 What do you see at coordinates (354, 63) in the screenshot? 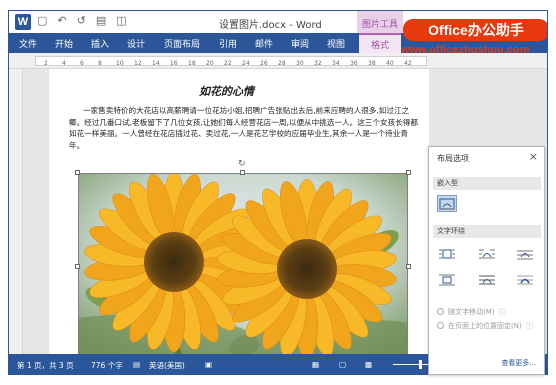
I see `ruler-tick-label: 36` at bounding box center [354, 63].